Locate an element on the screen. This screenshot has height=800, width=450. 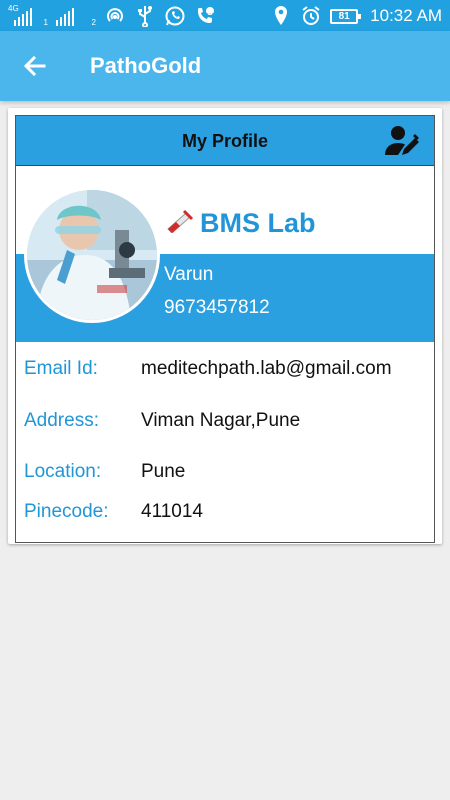
app-bar: PathoGold is located at coordinates (225, 66).